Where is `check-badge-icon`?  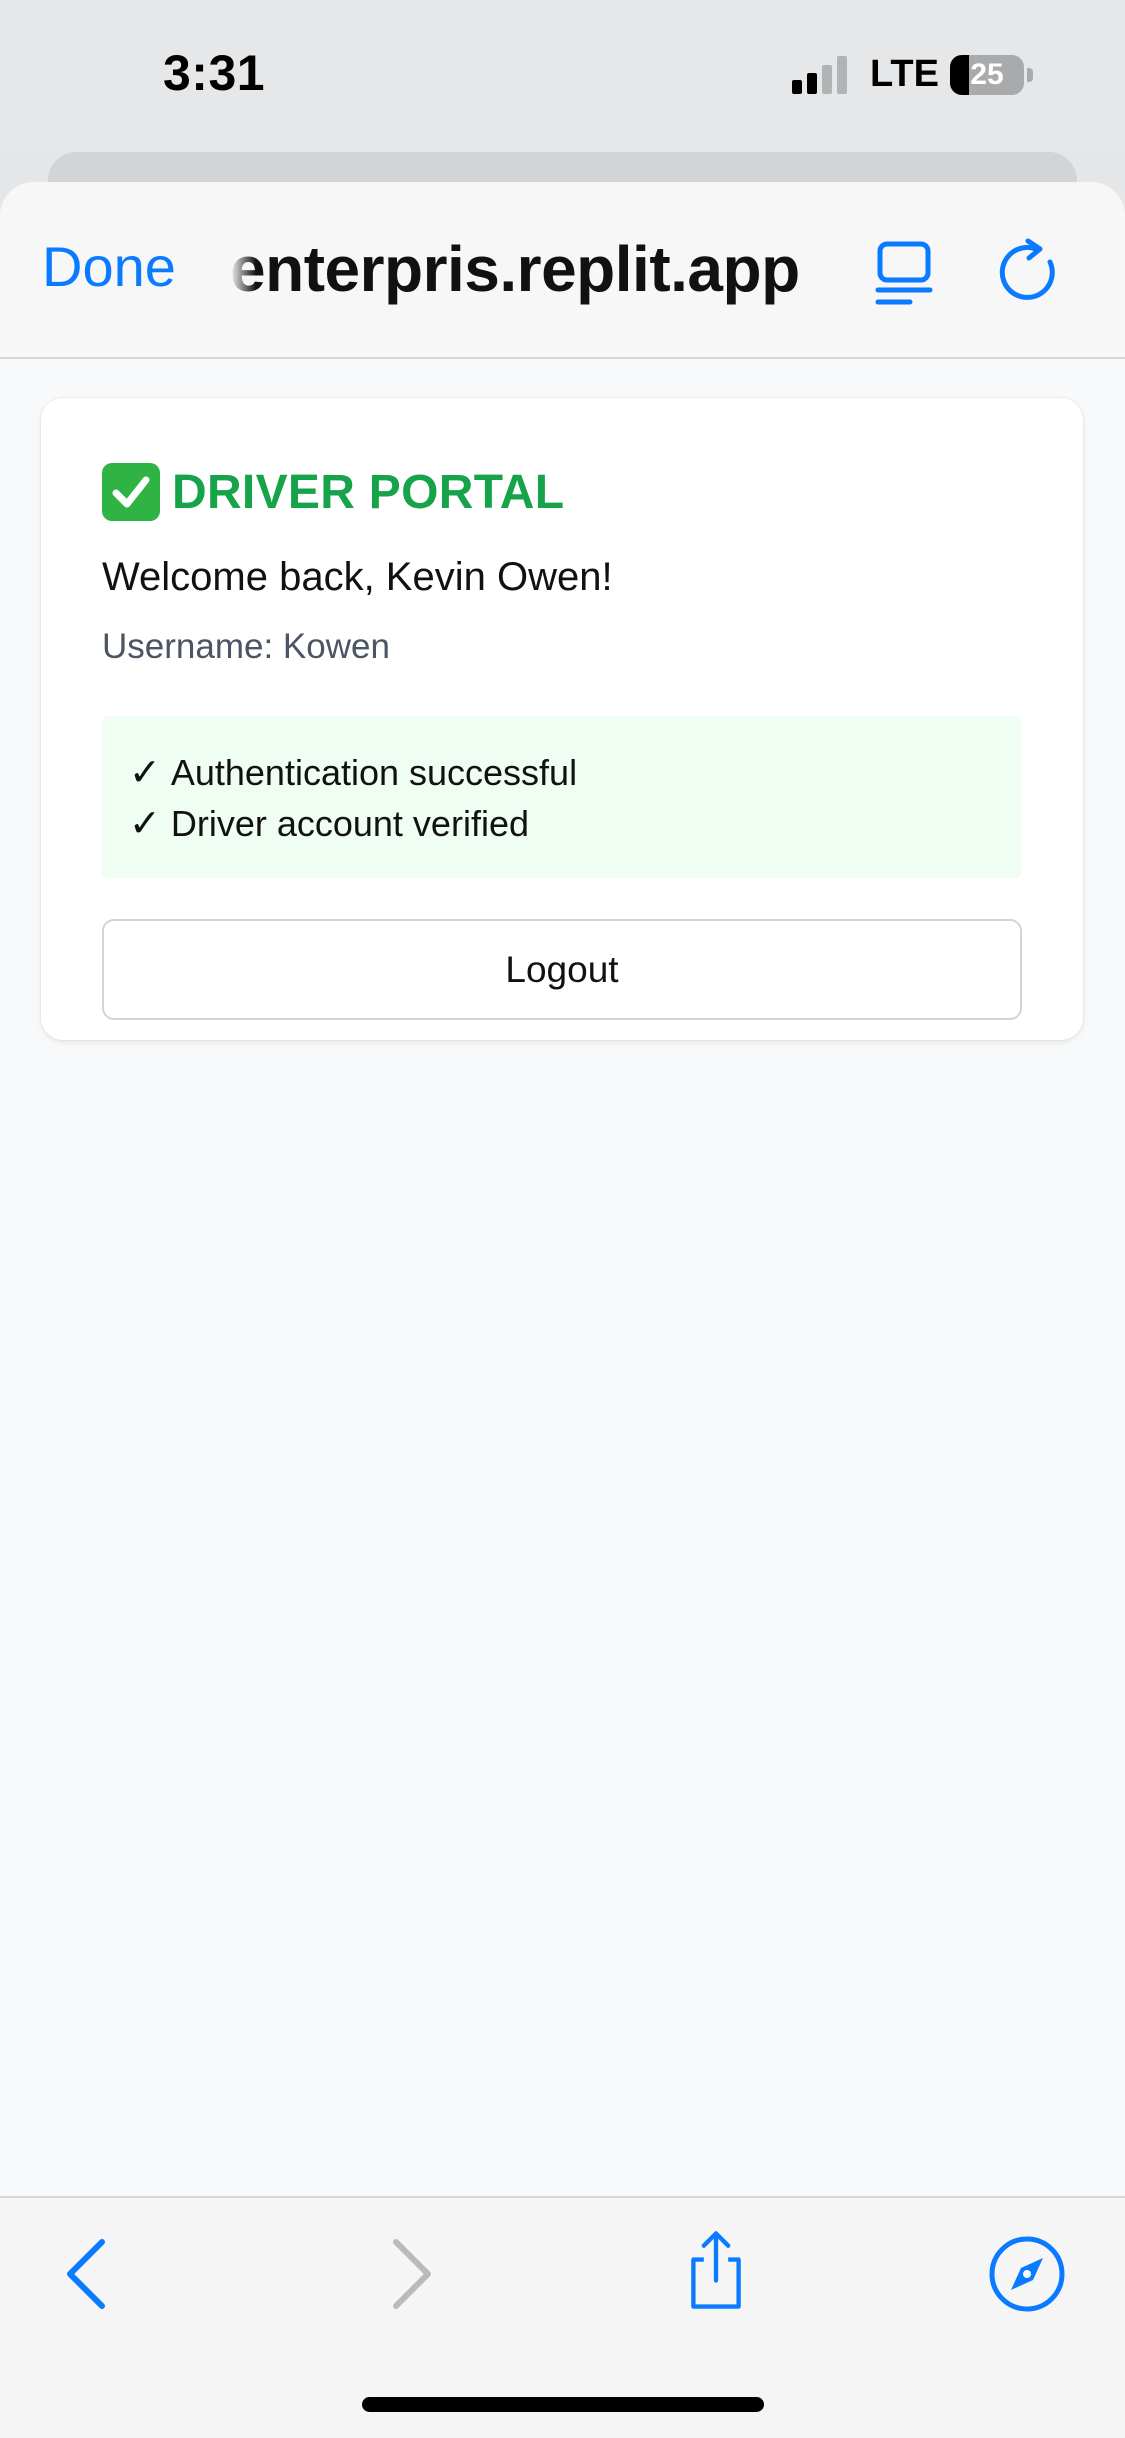 check-badge-icon is located at coordinates (131, 492).